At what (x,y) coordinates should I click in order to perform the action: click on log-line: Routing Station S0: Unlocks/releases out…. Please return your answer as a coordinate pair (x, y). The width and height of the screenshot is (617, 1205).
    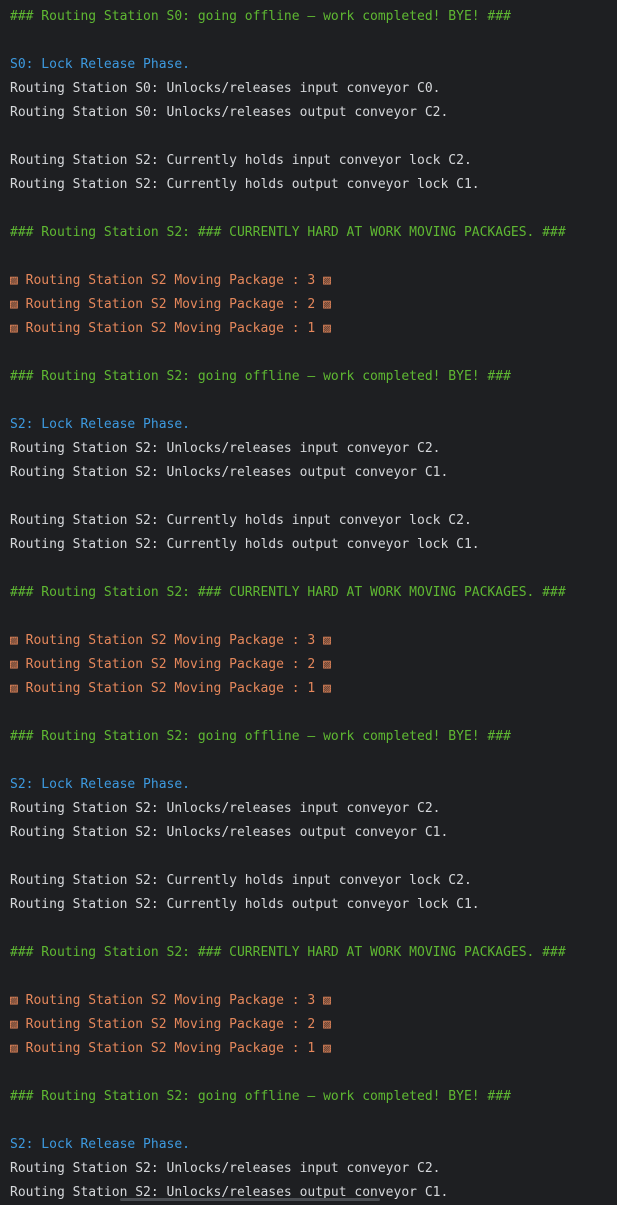
    Looking at the image, I should click on (229, 112).